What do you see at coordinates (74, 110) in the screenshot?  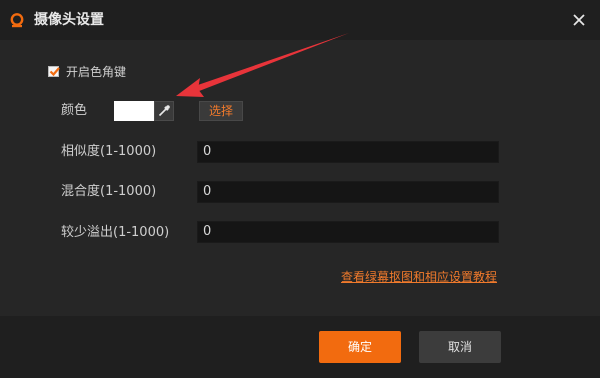 I see `color-label: 颜色` at bounding box center [74, 110].